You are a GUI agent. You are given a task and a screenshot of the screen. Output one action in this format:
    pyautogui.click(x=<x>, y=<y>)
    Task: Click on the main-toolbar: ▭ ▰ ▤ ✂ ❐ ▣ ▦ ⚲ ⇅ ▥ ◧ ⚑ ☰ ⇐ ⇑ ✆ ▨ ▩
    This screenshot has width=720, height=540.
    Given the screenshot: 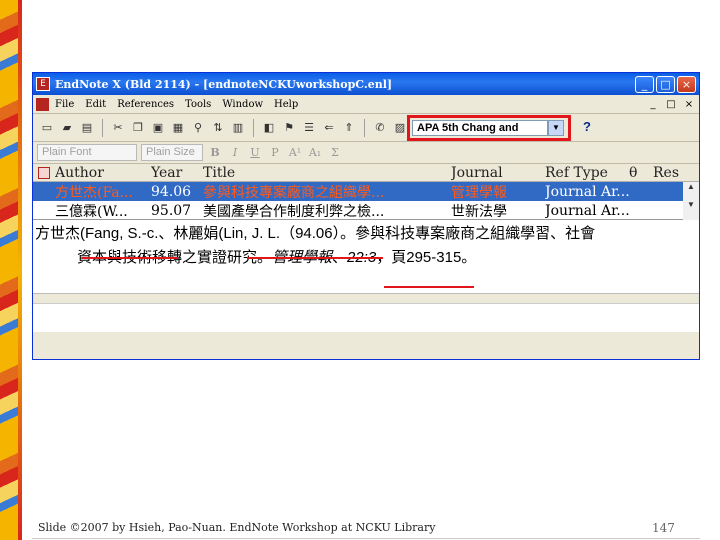 What is the action you would take?
    pyautogui.click(x=366, y=128)
    